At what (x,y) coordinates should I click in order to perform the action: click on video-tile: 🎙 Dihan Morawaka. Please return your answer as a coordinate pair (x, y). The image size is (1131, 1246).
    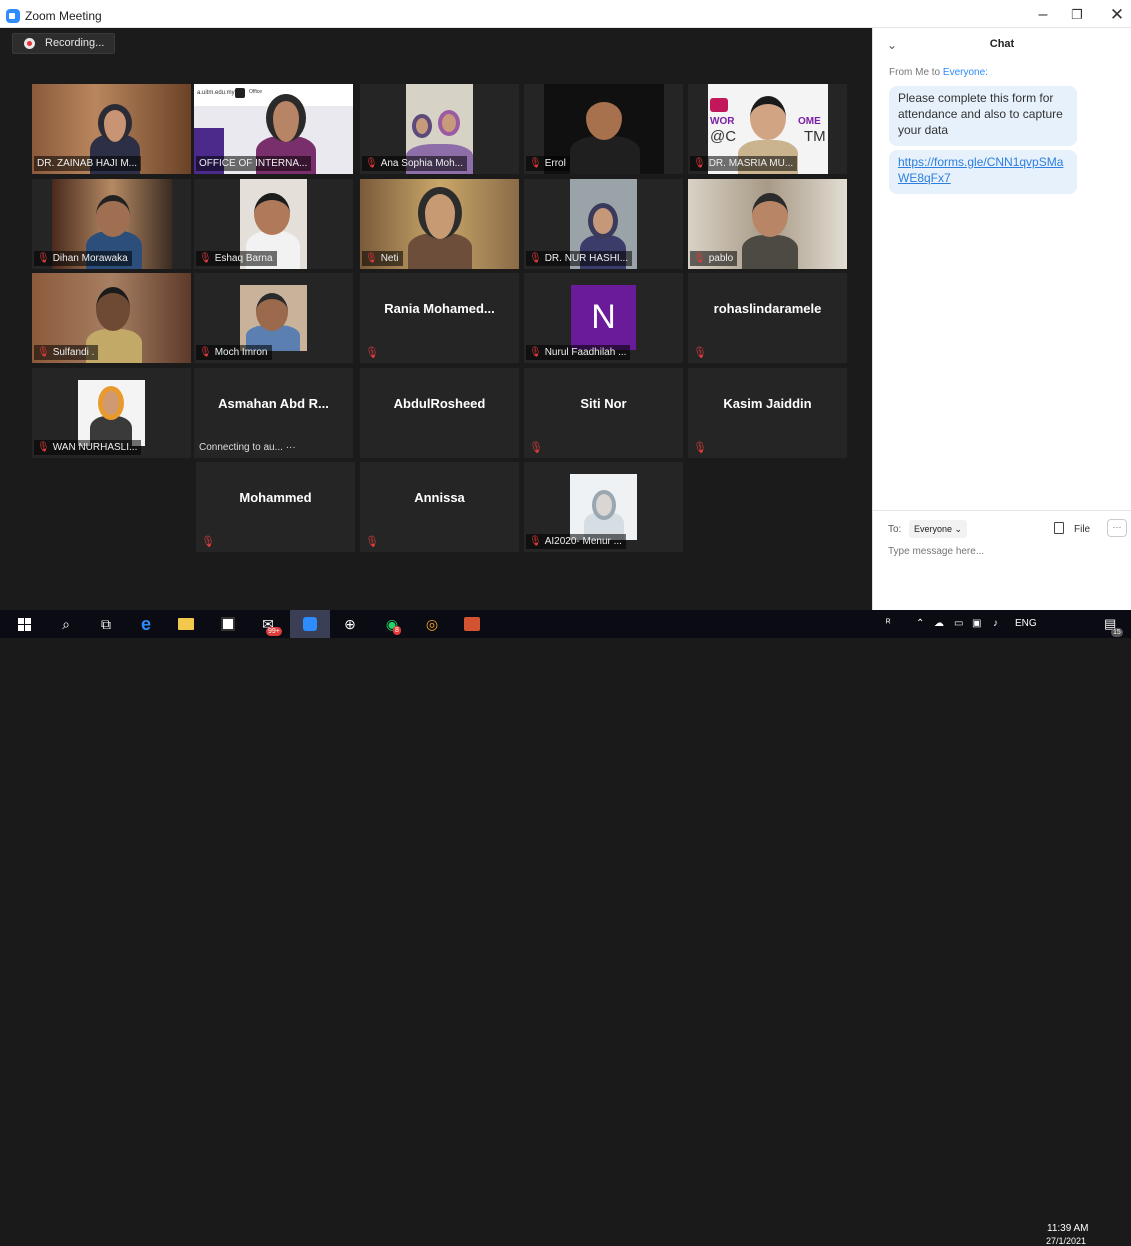
    Looking at the image, I should click on (111, 224).